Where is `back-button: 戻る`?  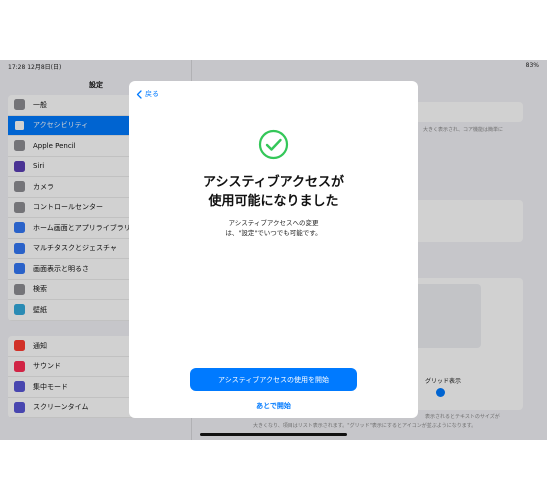 back-button: 戻る is located at coordinates (147, 94).